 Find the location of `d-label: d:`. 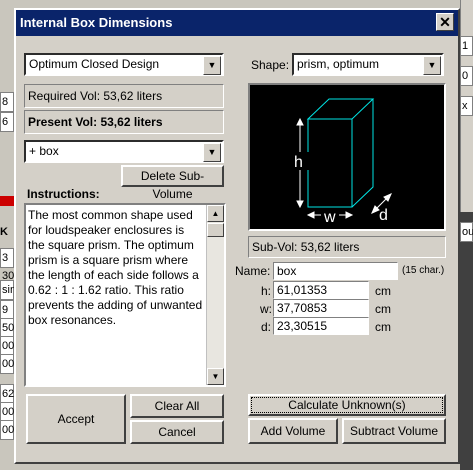

d-label: d: is located at coordinates (266, 327).